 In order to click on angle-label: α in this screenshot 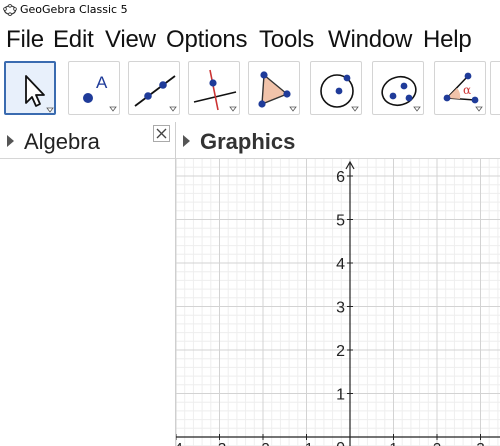, I will do `click(467, 90)`.